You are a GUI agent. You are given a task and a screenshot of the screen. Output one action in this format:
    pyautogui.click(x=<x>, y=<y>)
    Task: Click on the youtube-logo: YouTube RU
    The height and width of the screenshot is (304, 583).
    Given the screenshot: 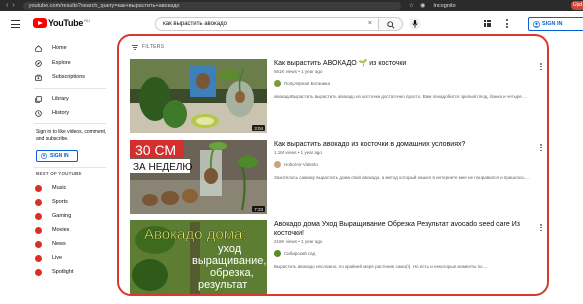 What is the action you would take?
    pyautogui.click(x=61, y=23)
    